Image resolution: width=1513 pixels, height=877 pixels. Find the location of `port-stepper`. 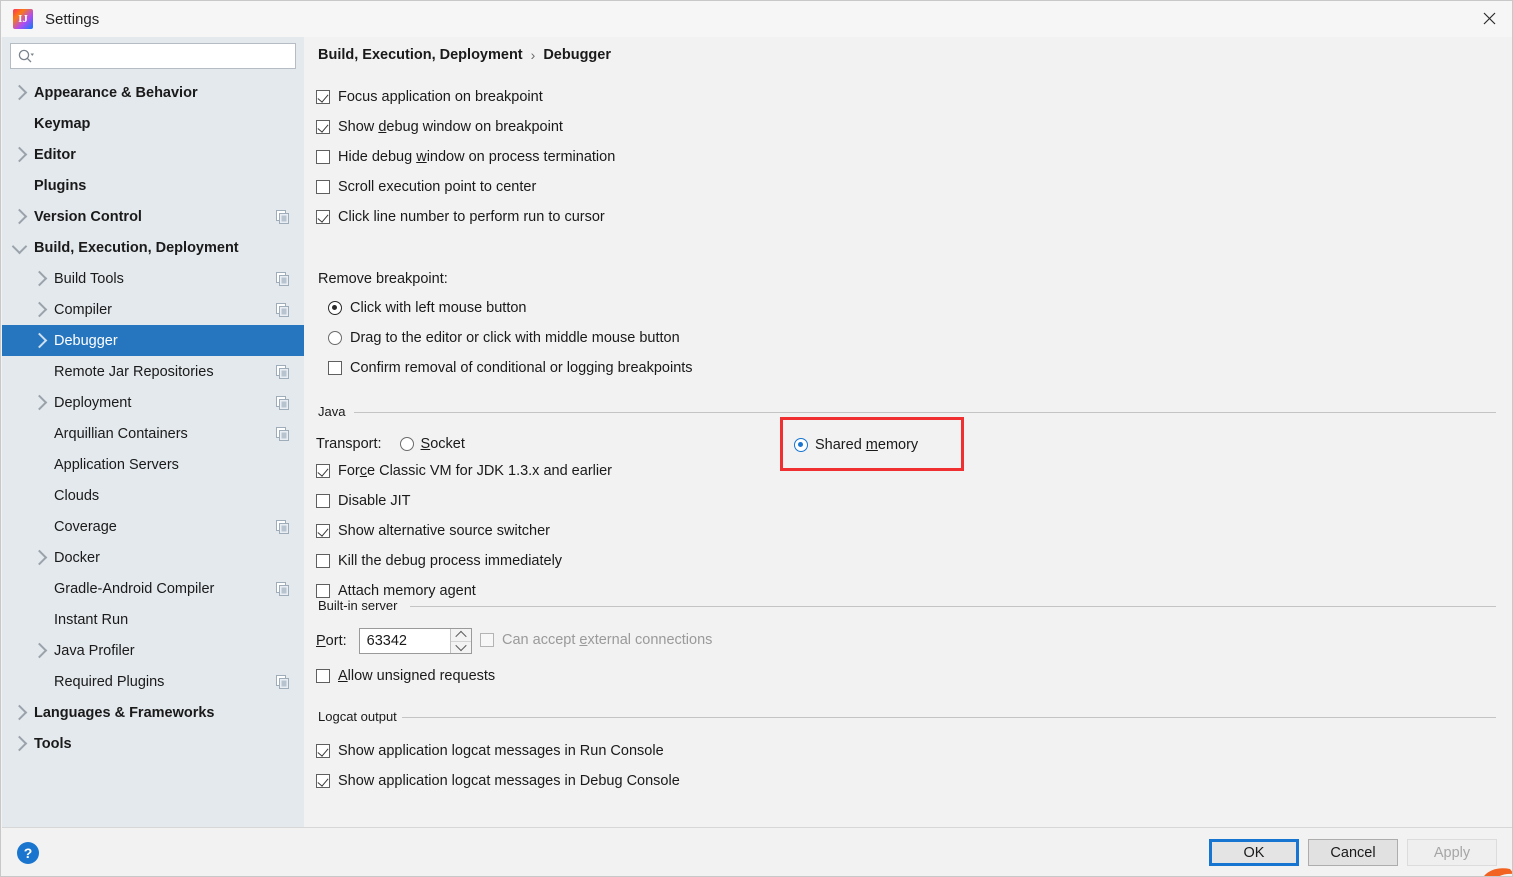

port-stepper is located at coordinates (415, 641).